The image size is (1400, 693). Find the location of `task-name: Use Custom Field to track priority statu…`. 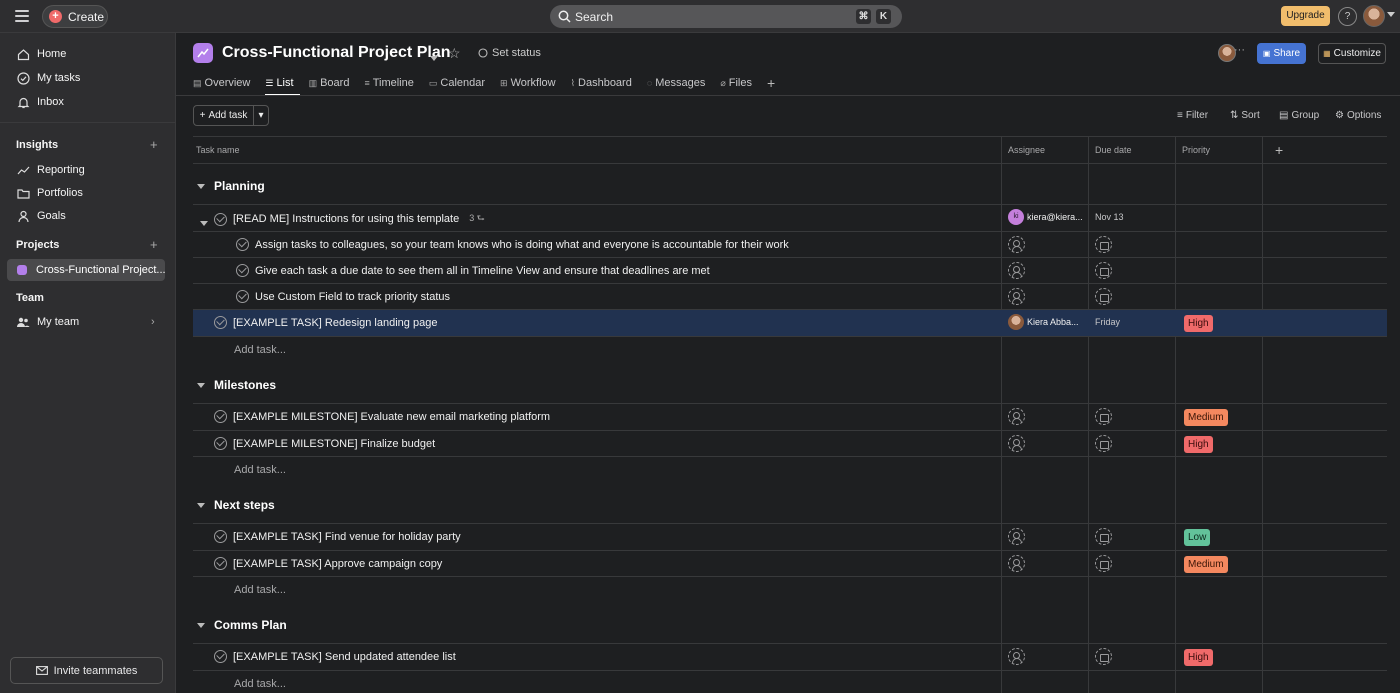

task-name: Use Custom Field to track priority statu… is located at coordinates (352, 297).